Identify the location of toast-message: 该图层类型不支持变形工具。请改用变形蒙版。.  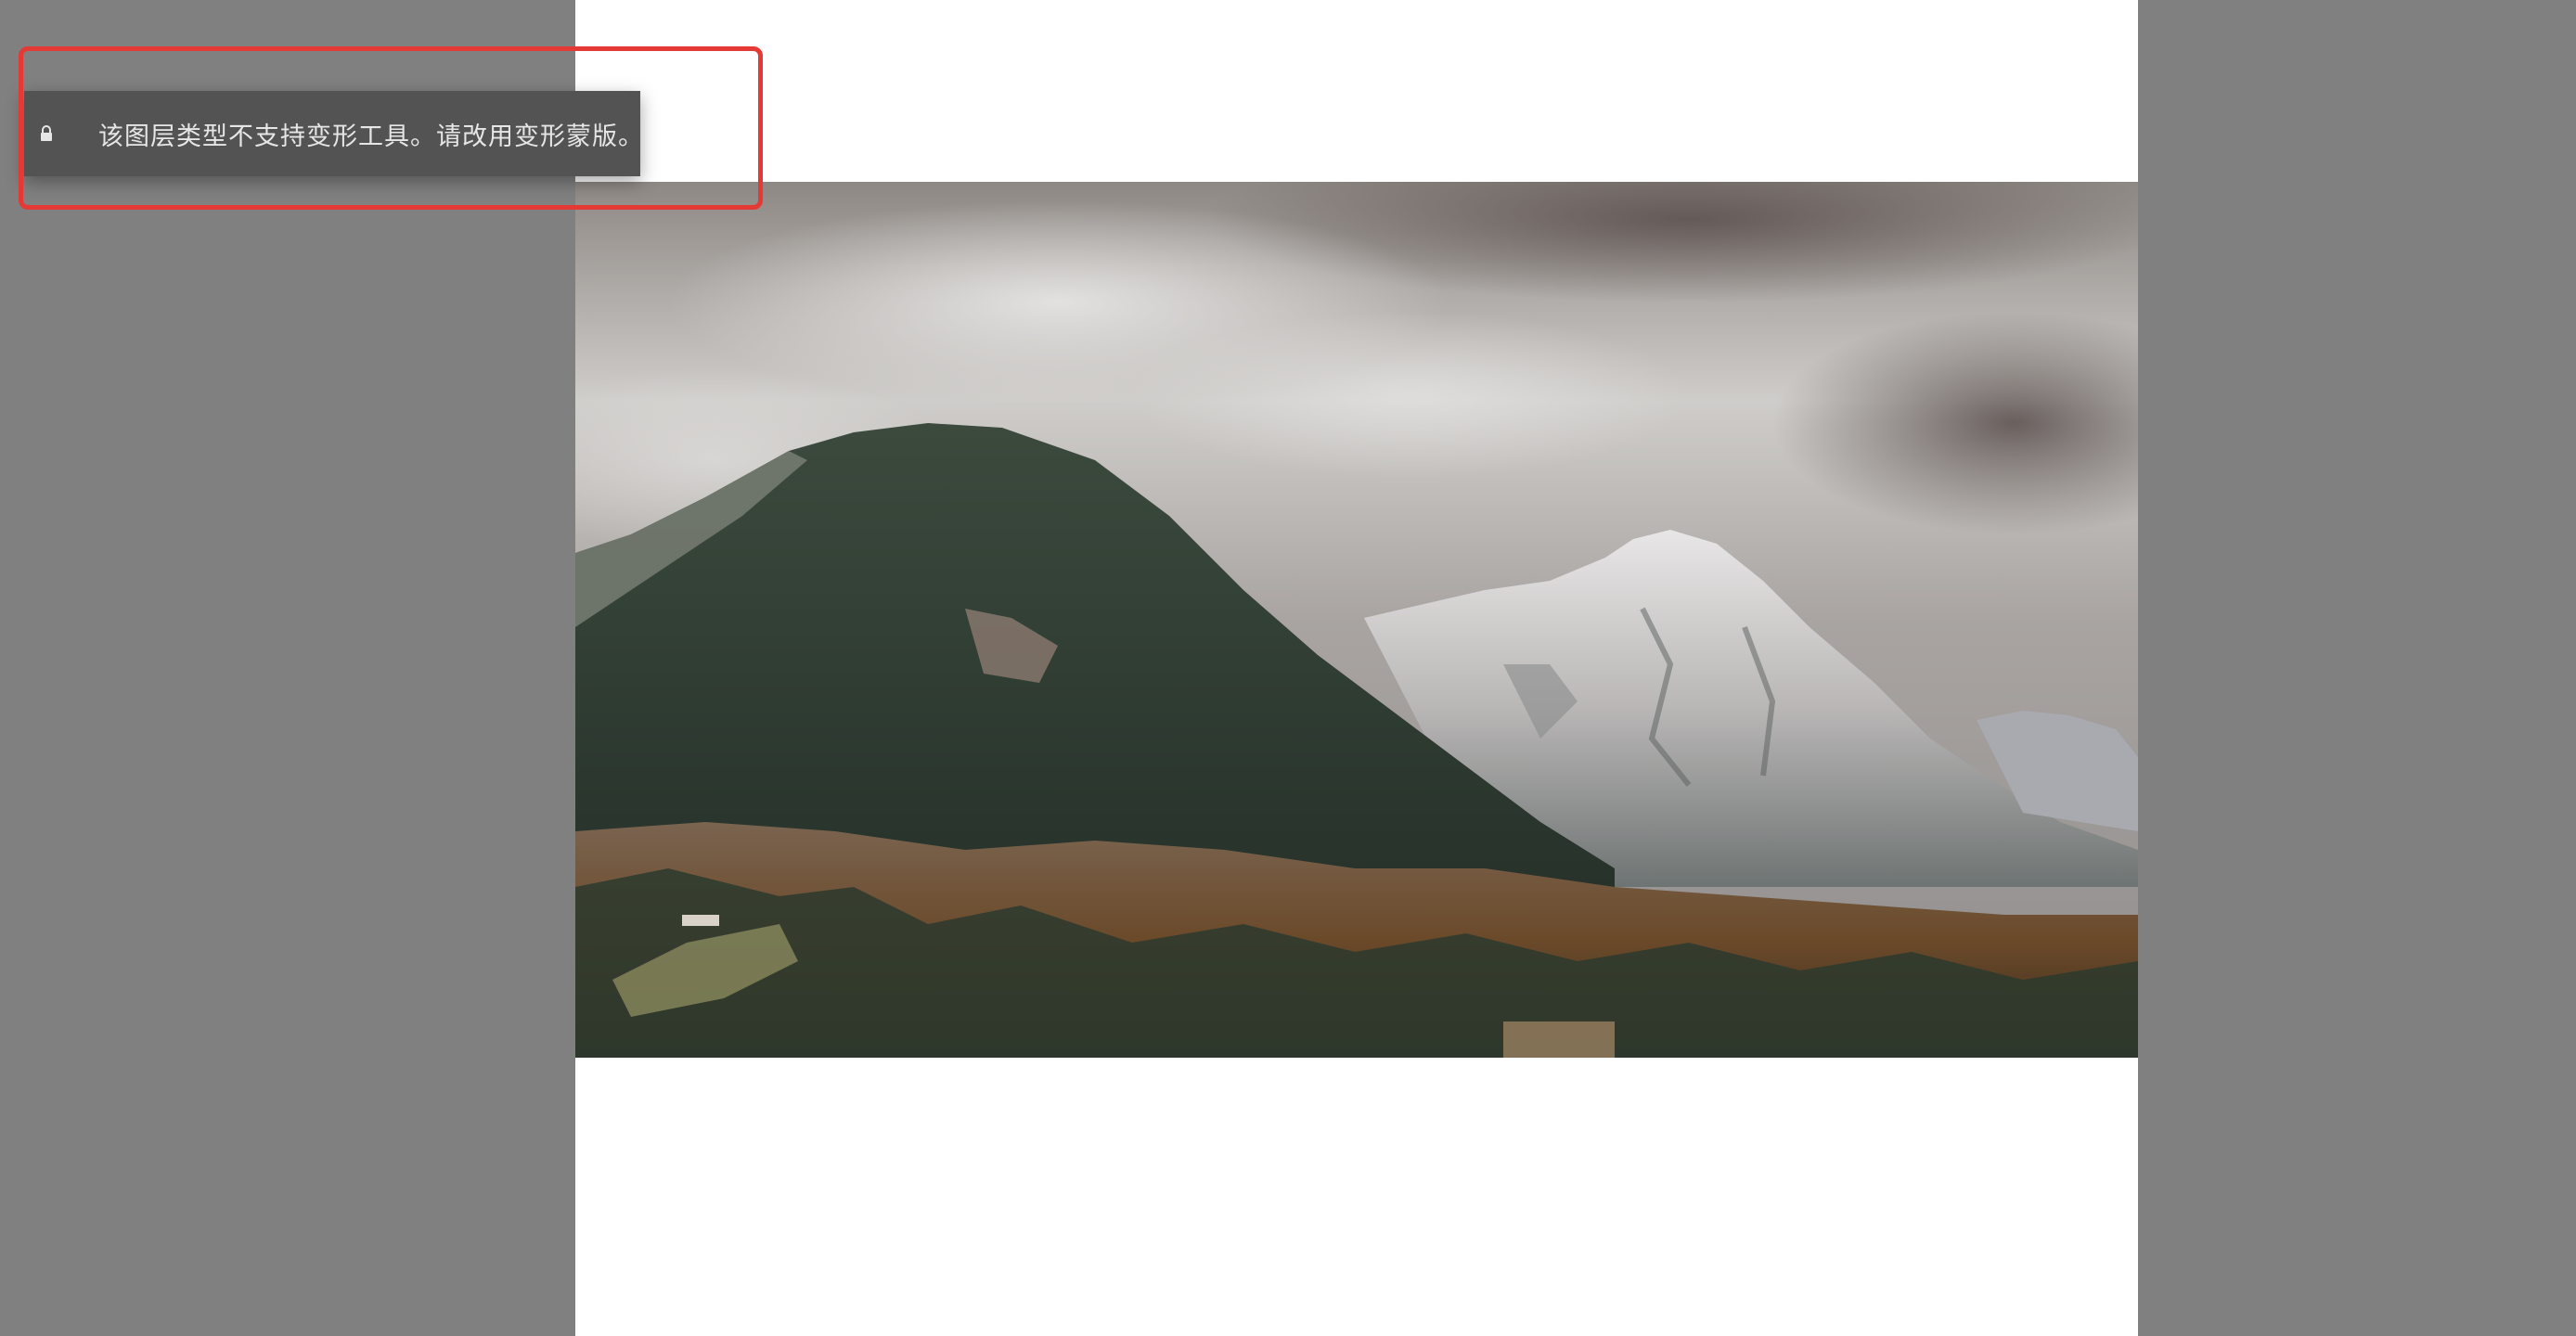
(371, 136).